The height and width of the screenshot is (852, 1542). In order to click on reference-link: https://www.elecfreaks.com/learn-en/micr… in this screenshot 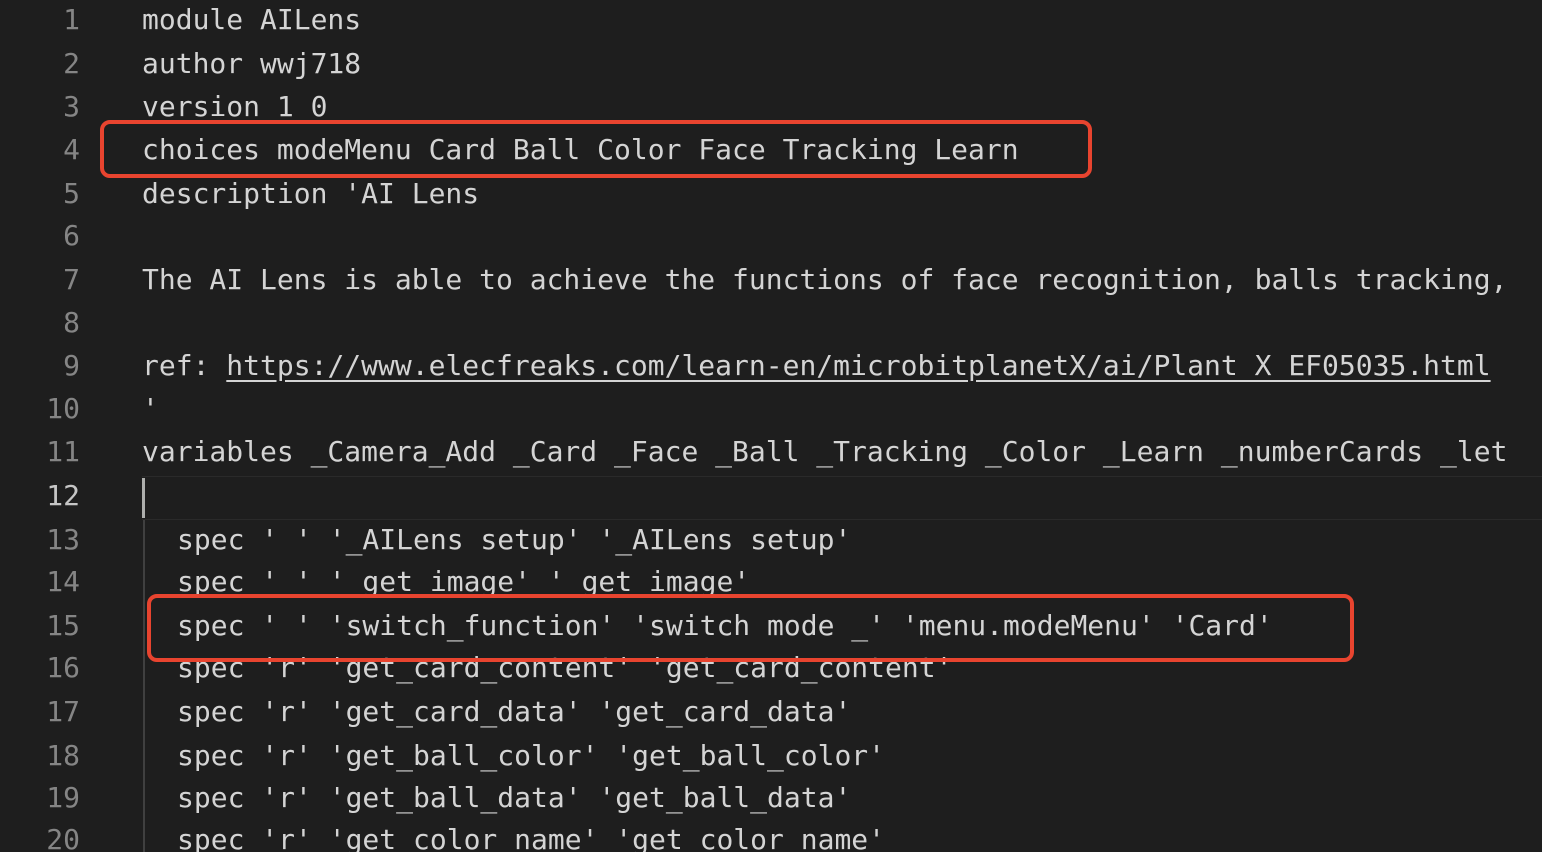, I will do `click(858, 365)`.